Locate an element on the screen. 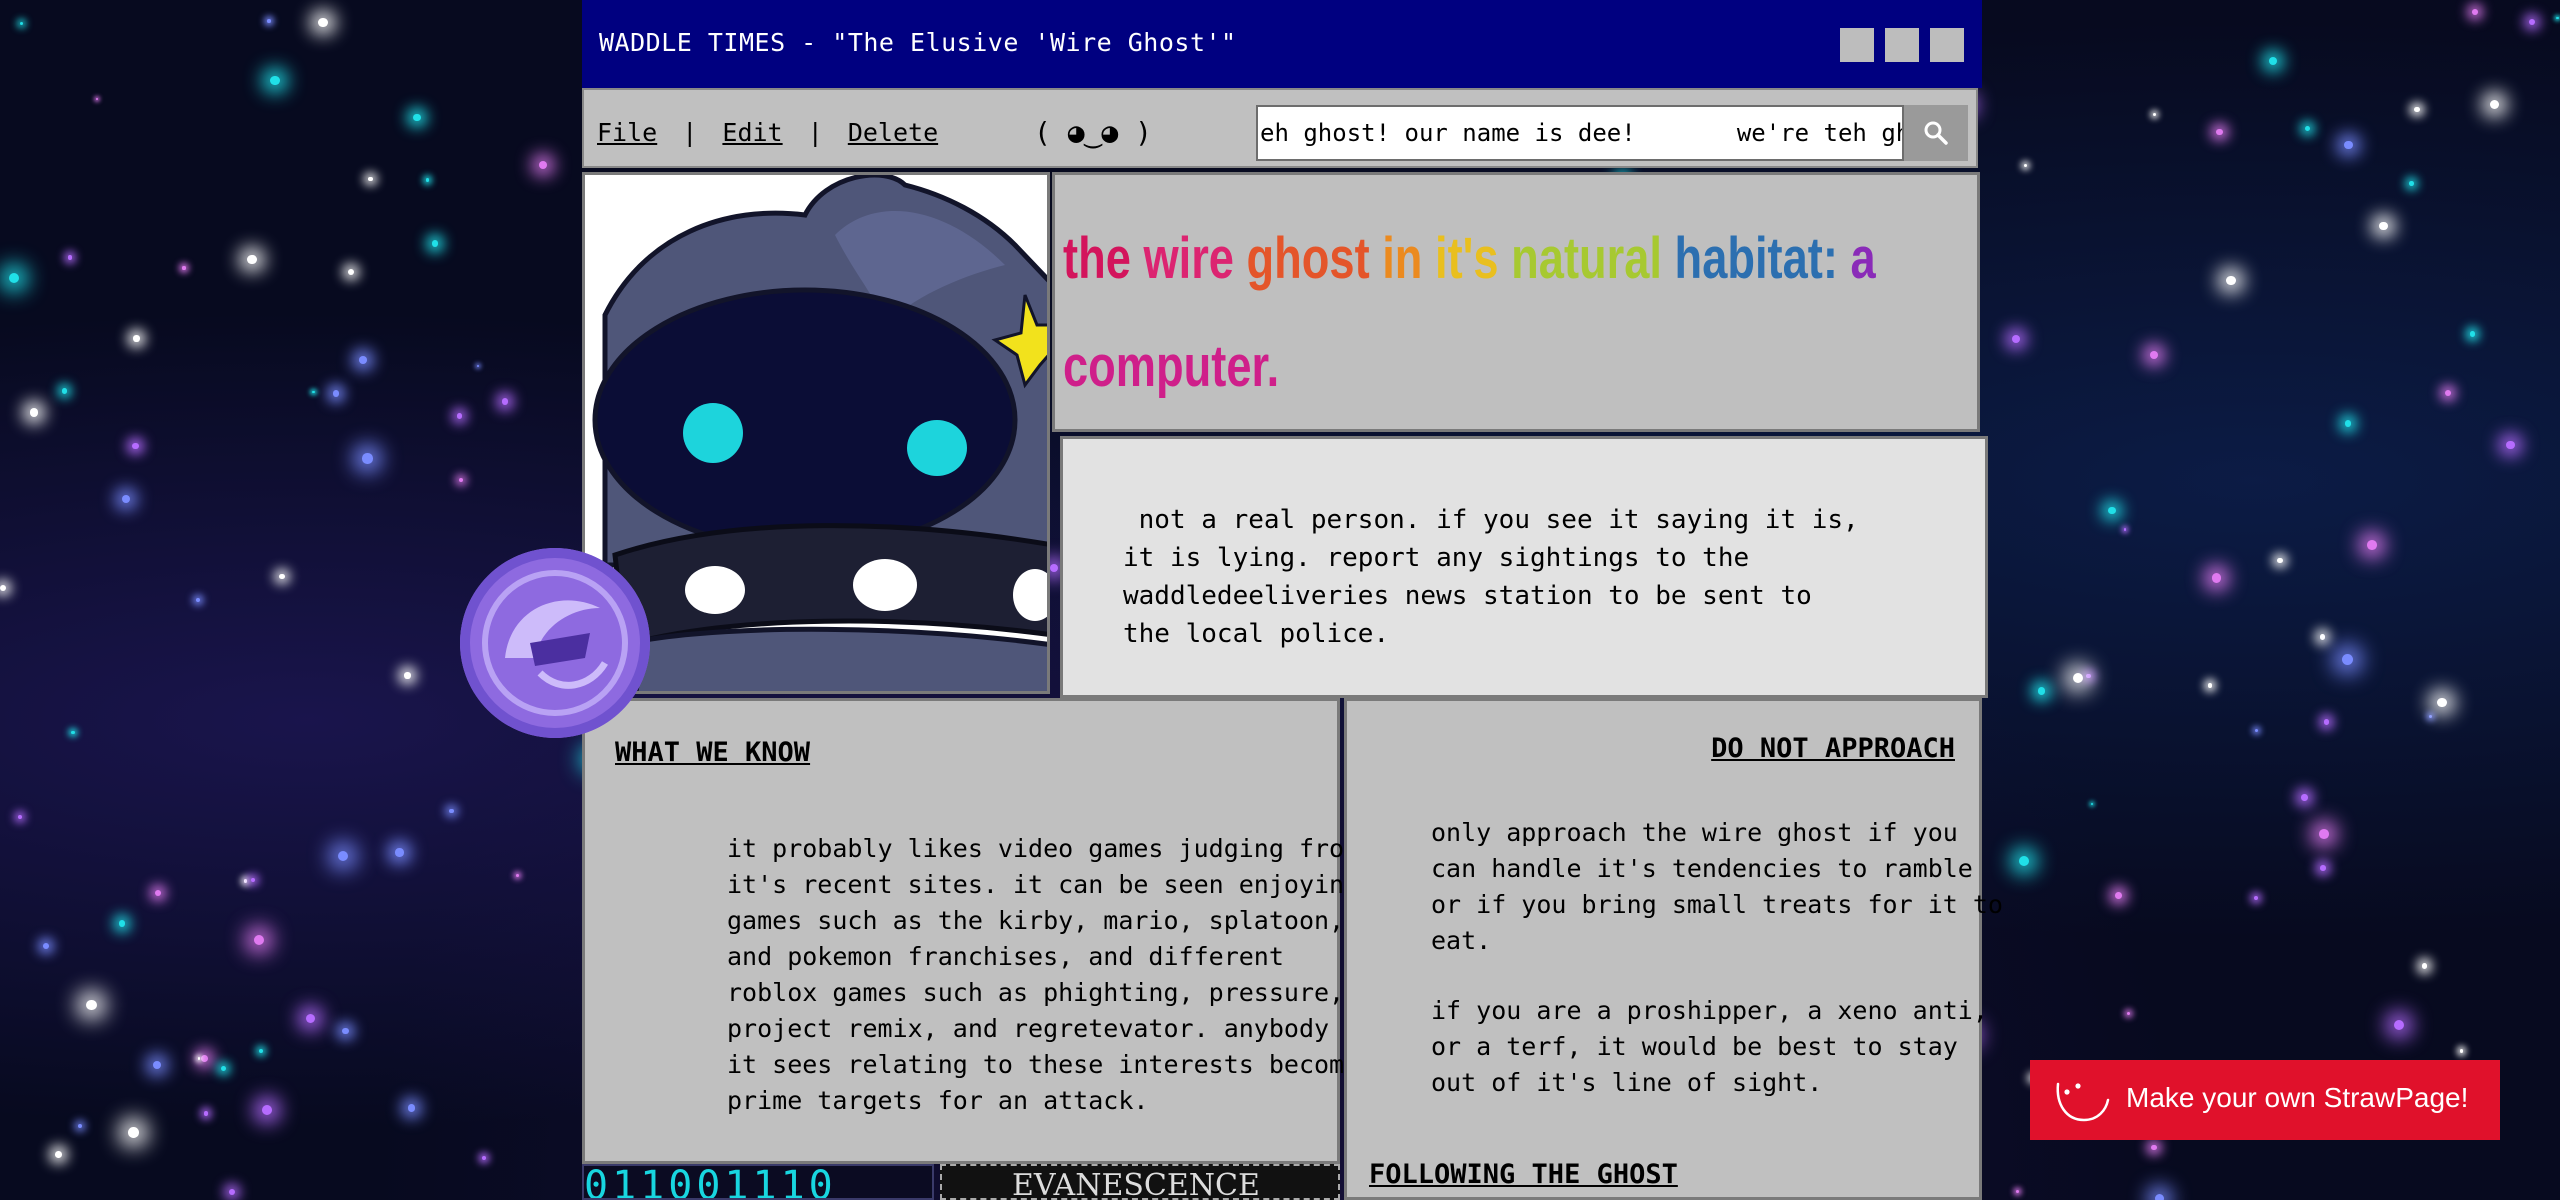 Image resolution: width=2560 pixels, height=1200 pixels. menu-delete: Delete is located at coordinates (893, 132).